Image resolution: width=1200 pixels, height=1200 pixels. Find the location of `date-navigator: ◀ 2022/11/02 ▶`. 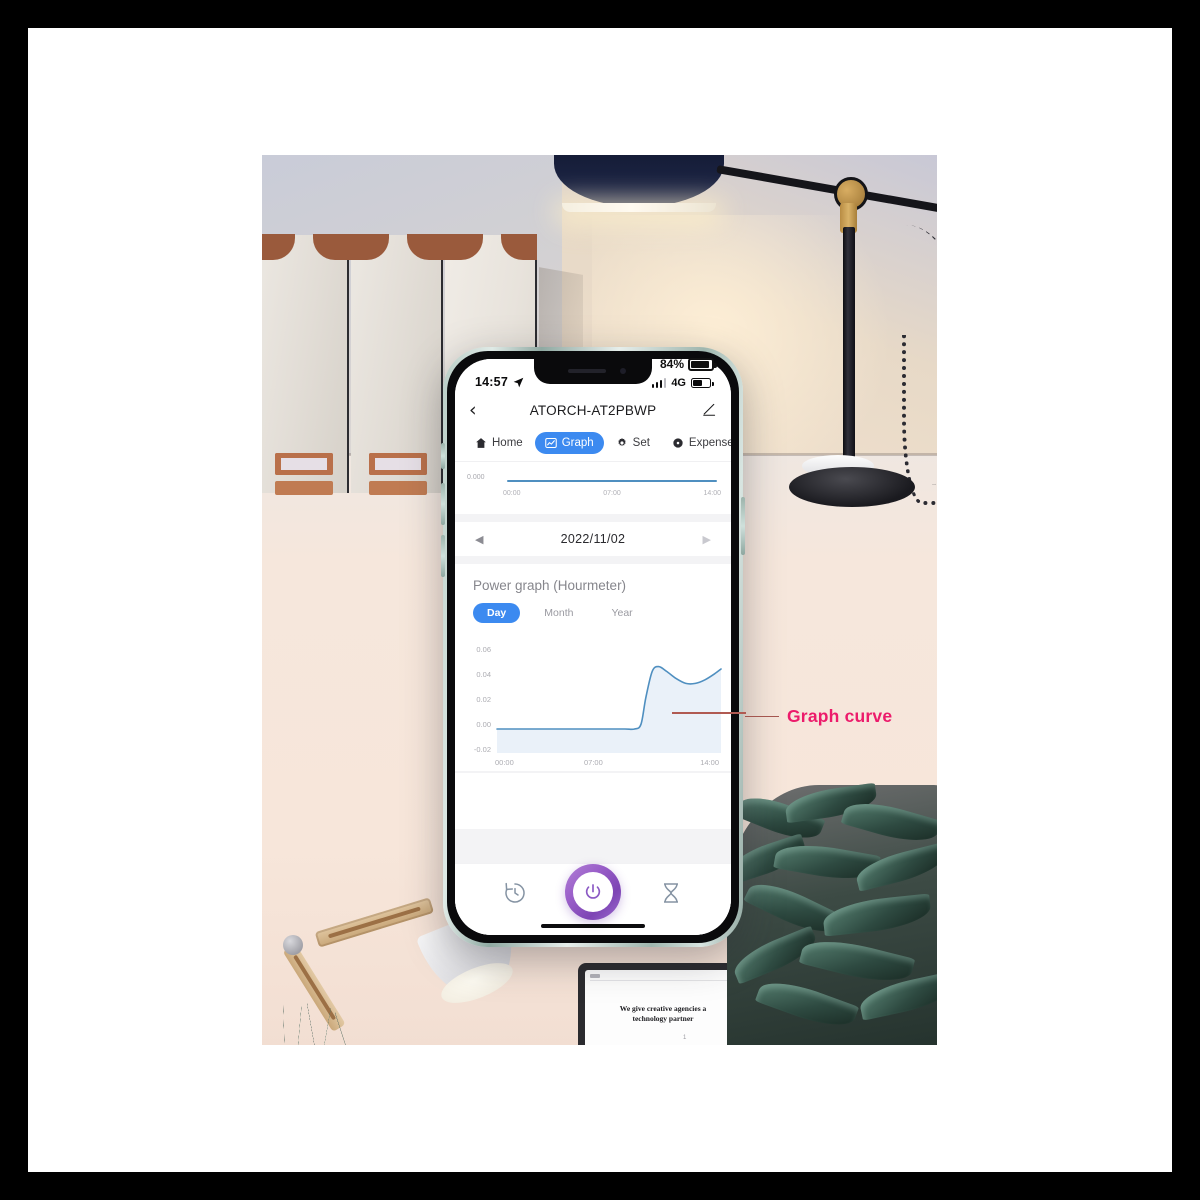

date-navigator: ◀ 2022/11/02 ▶ is located at coordinates (593, 539).